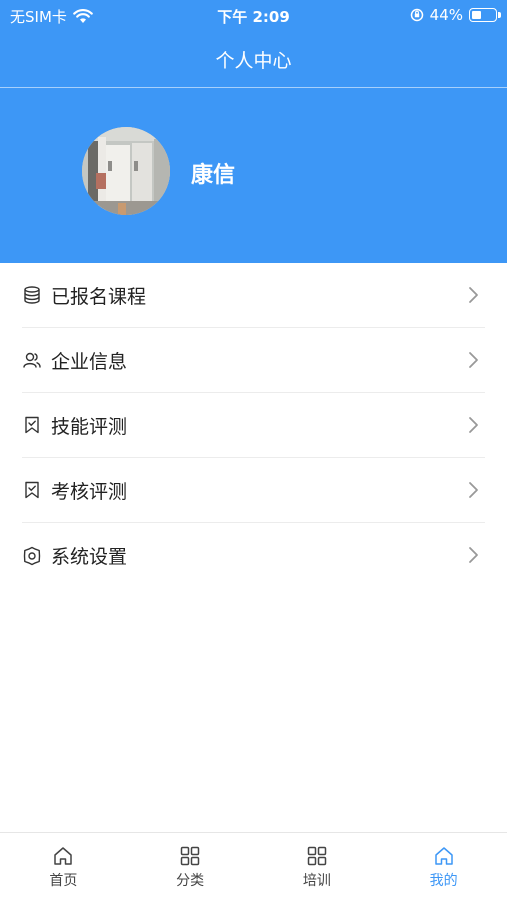 The width and height of the screenshot is (507, 900). Describe the element at coordinates (213, 175) in the screenshot. I see `user-name: 康信` at that location.